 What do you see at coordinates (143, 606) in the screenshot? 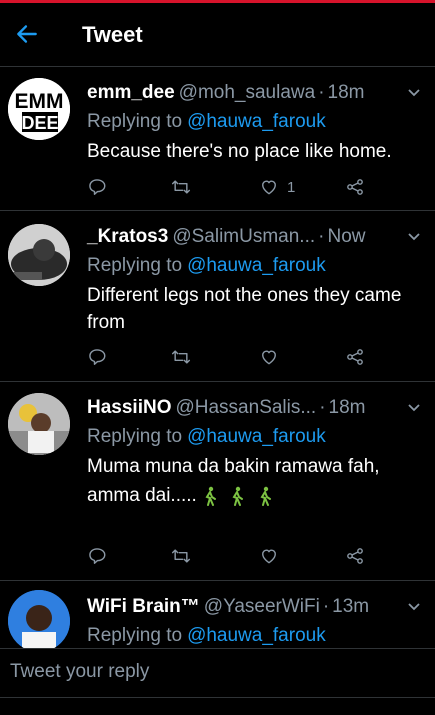
I see `display-name: WiFi Brain™` at bounding box center [143, 606].